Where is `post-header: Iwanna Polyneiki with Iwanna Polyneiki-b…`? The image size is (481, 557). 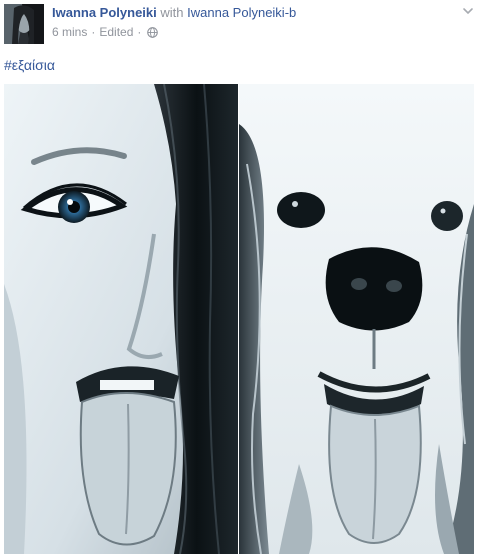 post-header: Iwanna Polyneiki with Iwanna Polyneiki-b… is located at coordinates (240, 24).